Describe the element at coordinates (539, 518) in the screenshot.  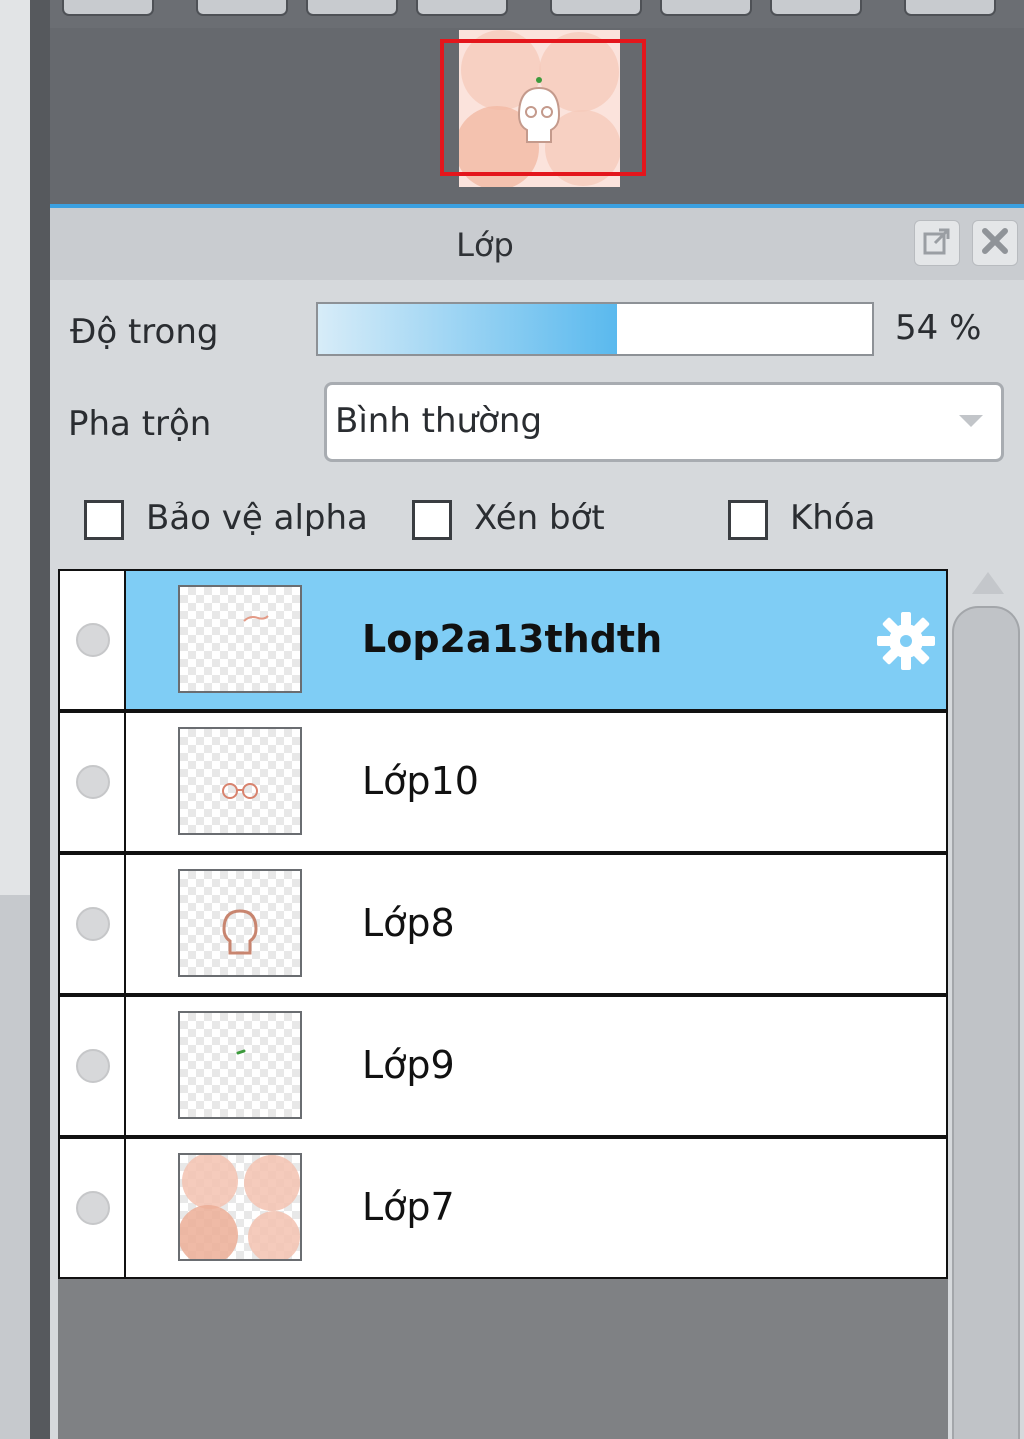
I see `clipping-label: Xén bớt` at that location.